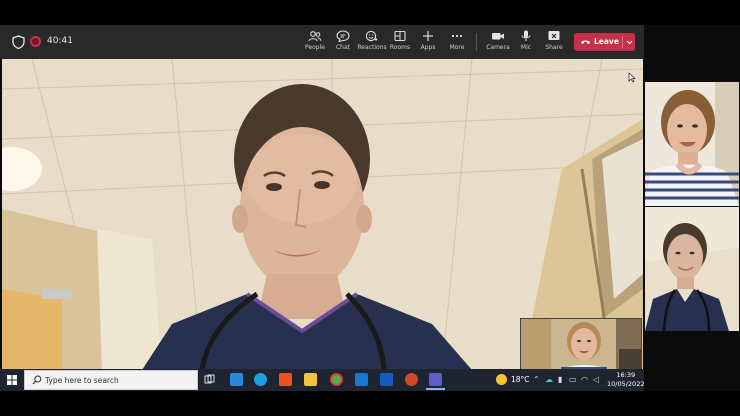  I want to click on clock-time: 16:39, so click(626, 375).